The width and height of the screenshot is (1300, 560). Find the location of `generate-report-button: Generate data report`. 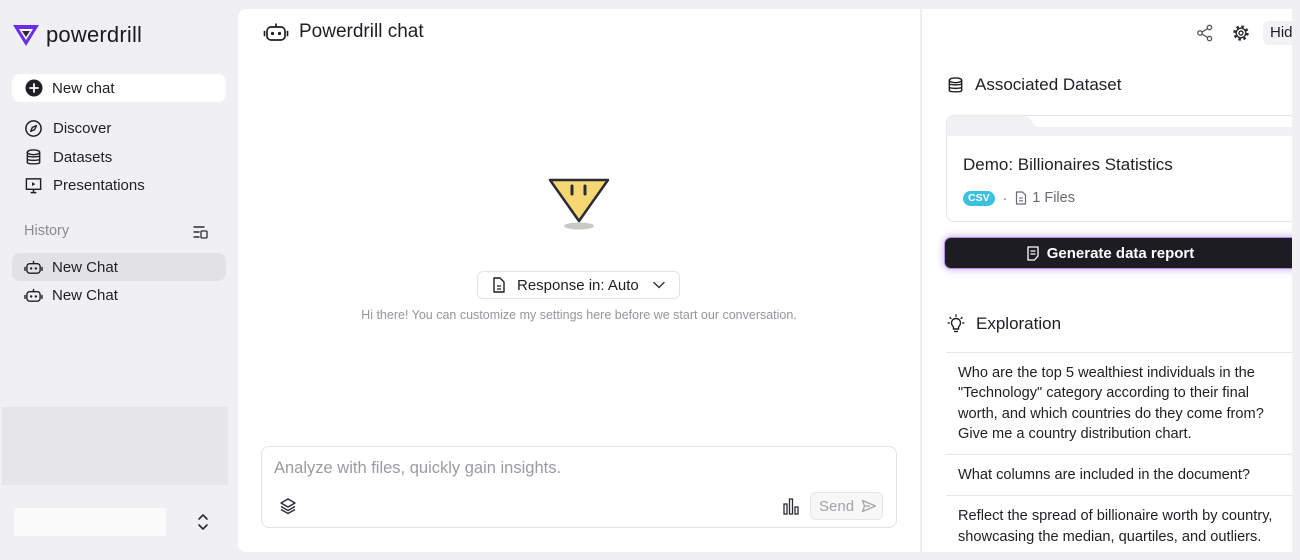

generate-report-button: Generate data report is located at coordinates (1118, 253).